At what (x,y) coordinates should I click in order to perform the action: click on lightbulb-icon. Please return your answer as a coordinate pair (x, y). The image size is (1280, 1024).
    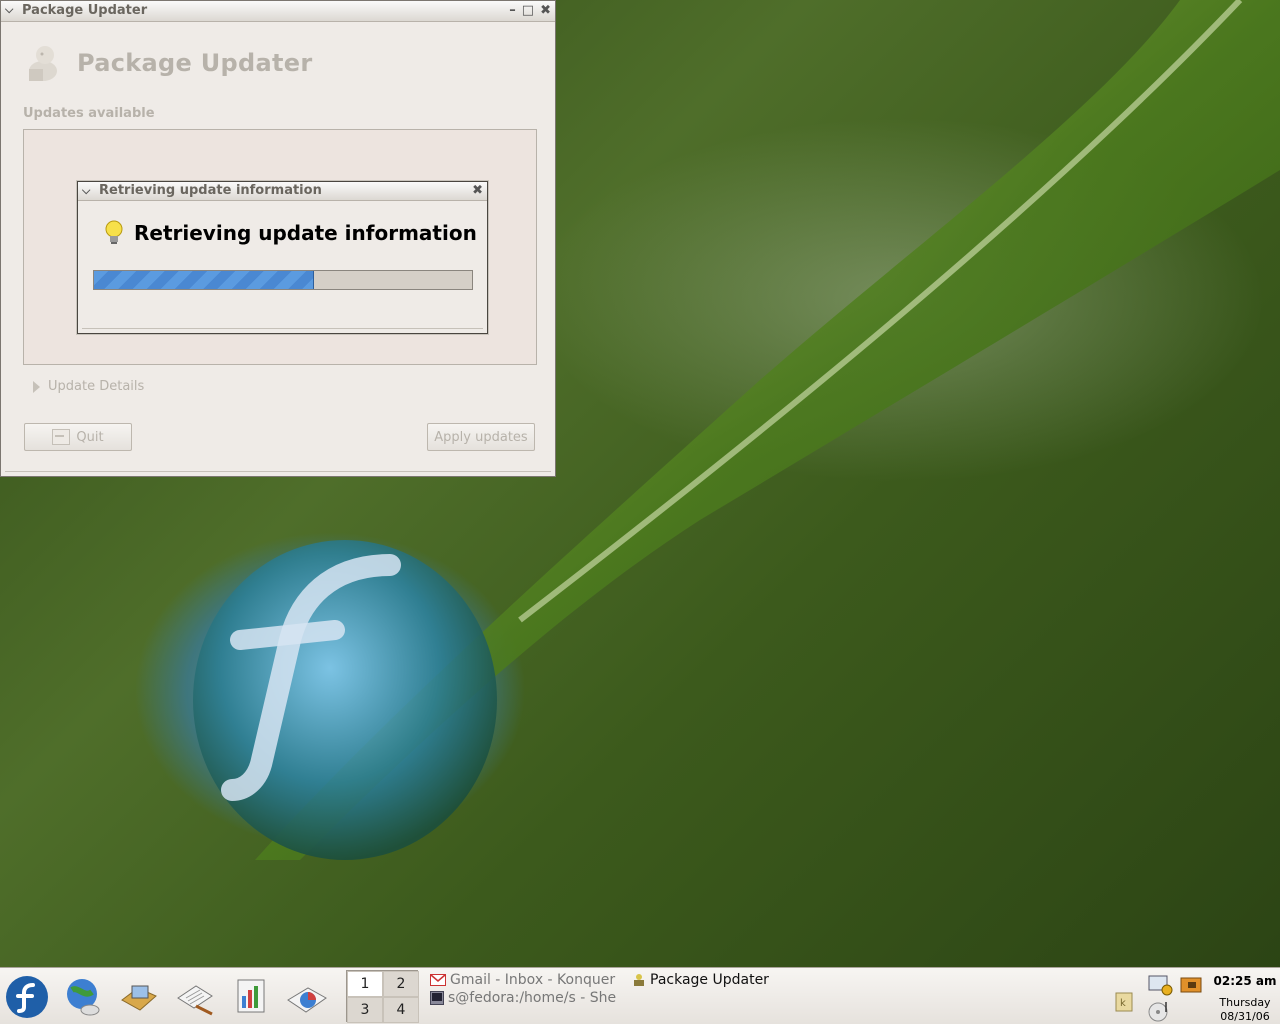
    Looking at the image, I should click on (114, 232).